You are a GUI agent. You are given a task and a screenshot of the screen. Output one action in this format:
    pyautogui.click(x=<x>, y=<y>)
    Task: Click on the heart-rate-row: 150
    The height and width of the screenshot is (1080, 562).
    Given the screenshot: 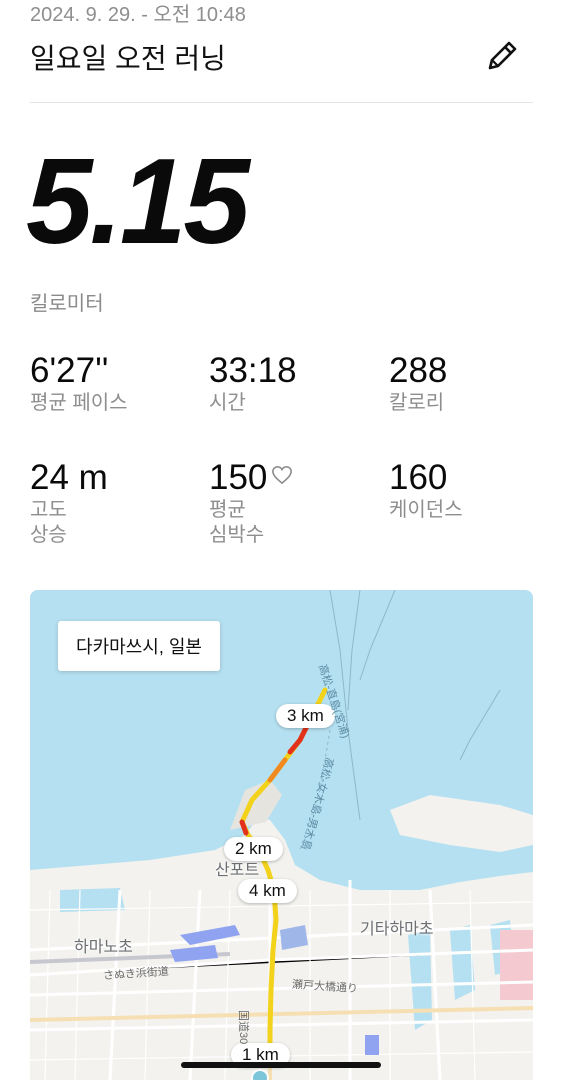 What is the action you would take?
    pyautogui.click(x=251, y=478)
    